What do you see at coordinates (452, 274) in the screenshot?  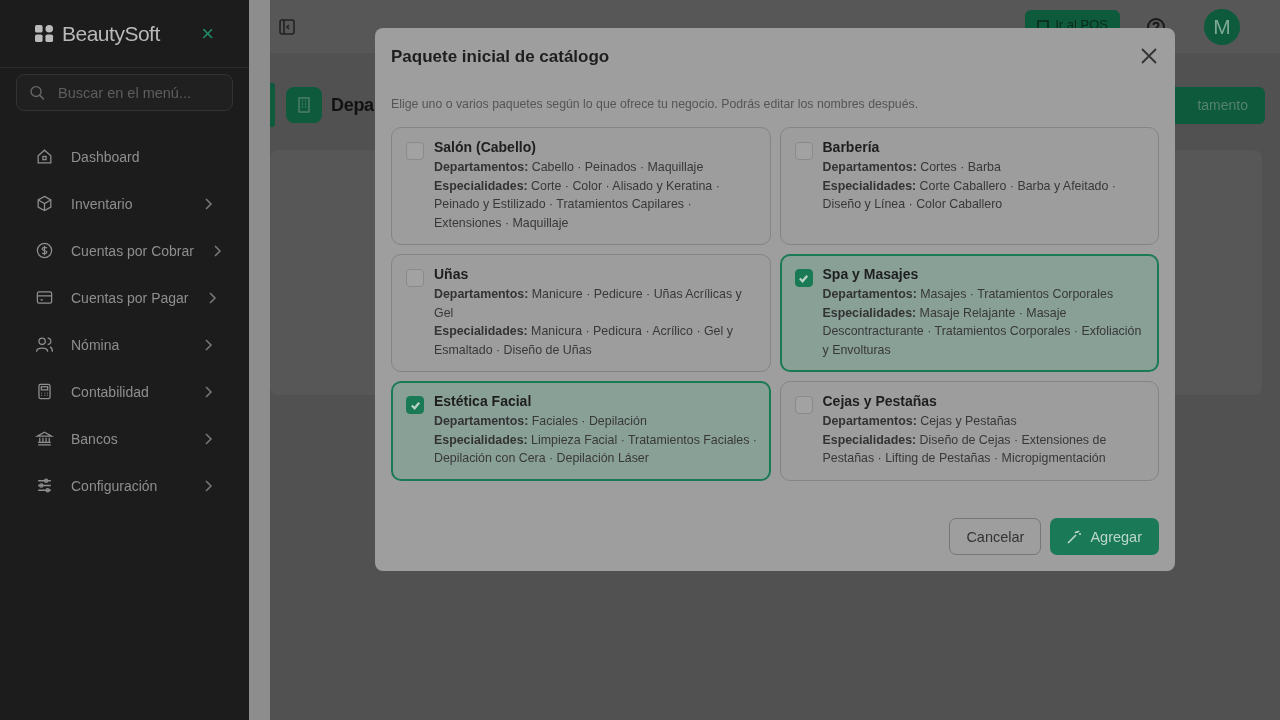 I see `package-name: Uñas` at bounding box center [452, 274].